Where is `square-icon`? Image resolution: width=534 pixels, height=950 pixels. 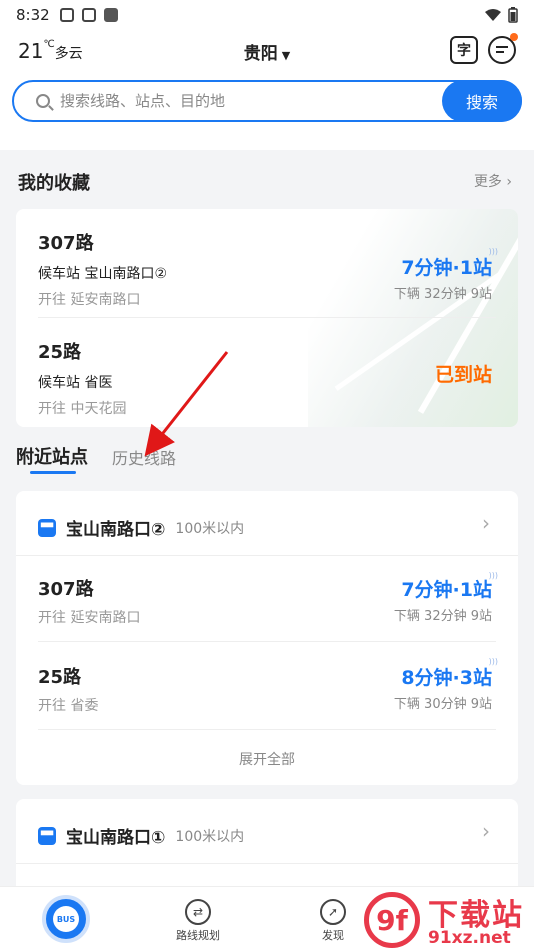
square-icon is located at coordinates (110, 15).